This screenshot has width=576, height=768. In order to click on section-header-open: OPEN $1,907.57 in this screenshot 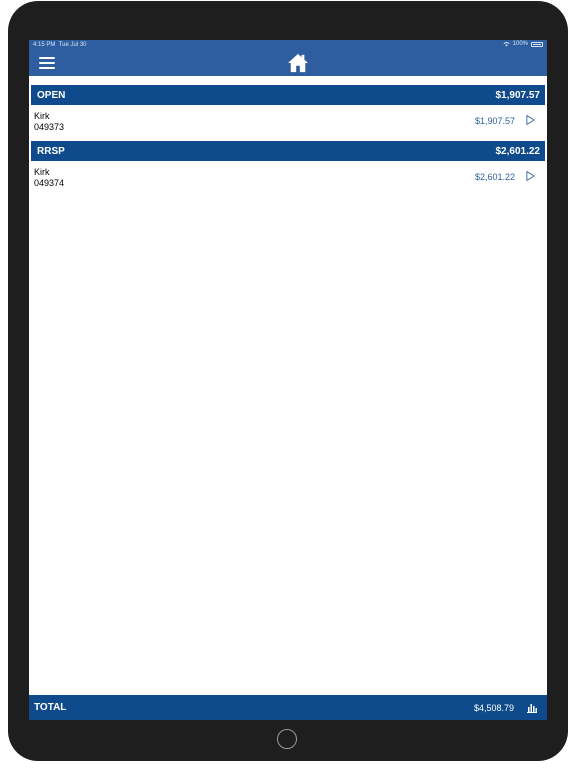, I will do `click(288, 95)`.